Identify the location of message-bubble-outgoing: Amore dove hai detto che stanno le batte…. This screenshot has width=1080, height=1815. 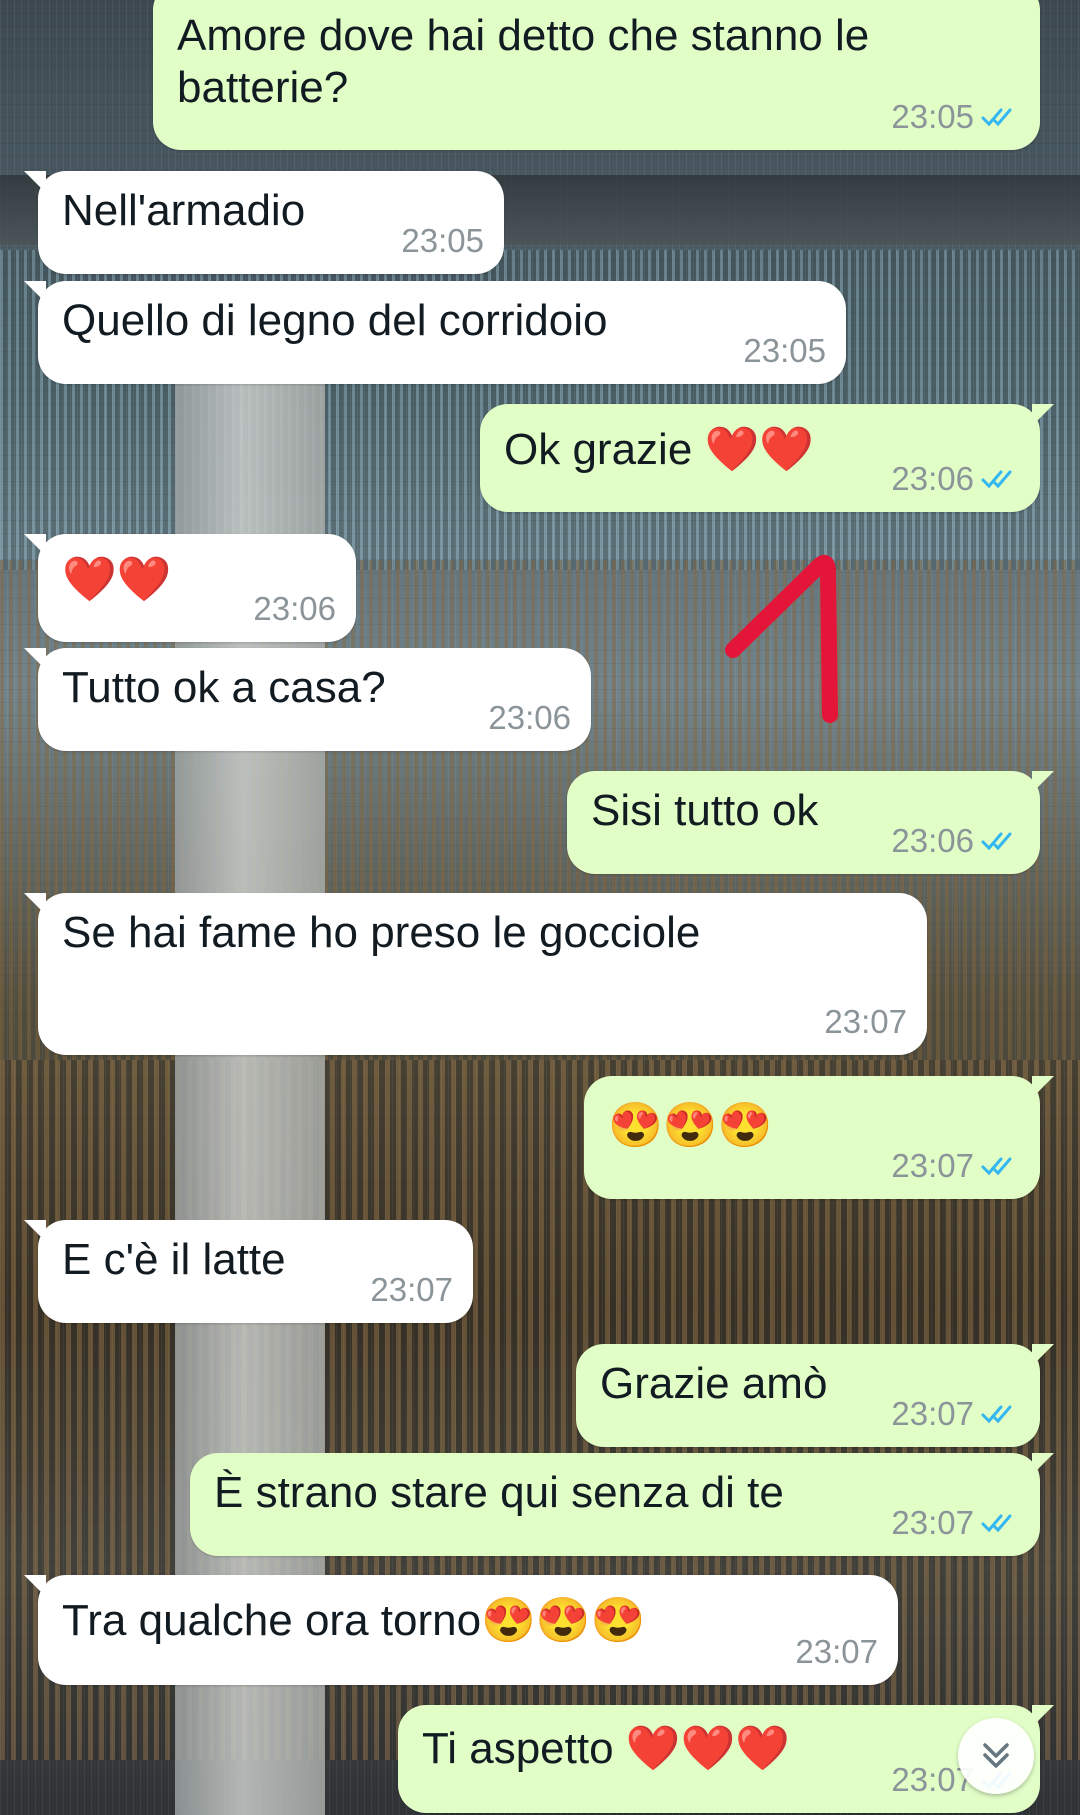
(603, 75).